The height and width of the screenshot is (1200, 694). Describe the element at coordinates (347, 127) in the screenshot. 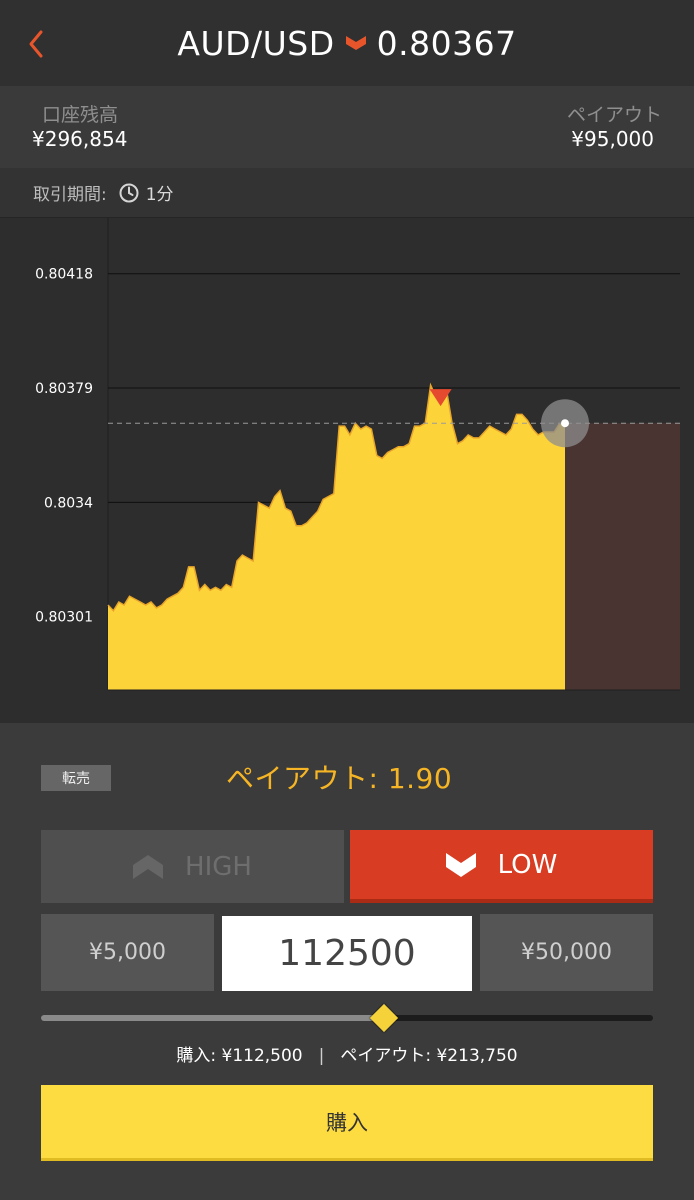

I see `balance-bar: 口座残高 ¥296,854 ペイアウト ¥95,000` at that location.